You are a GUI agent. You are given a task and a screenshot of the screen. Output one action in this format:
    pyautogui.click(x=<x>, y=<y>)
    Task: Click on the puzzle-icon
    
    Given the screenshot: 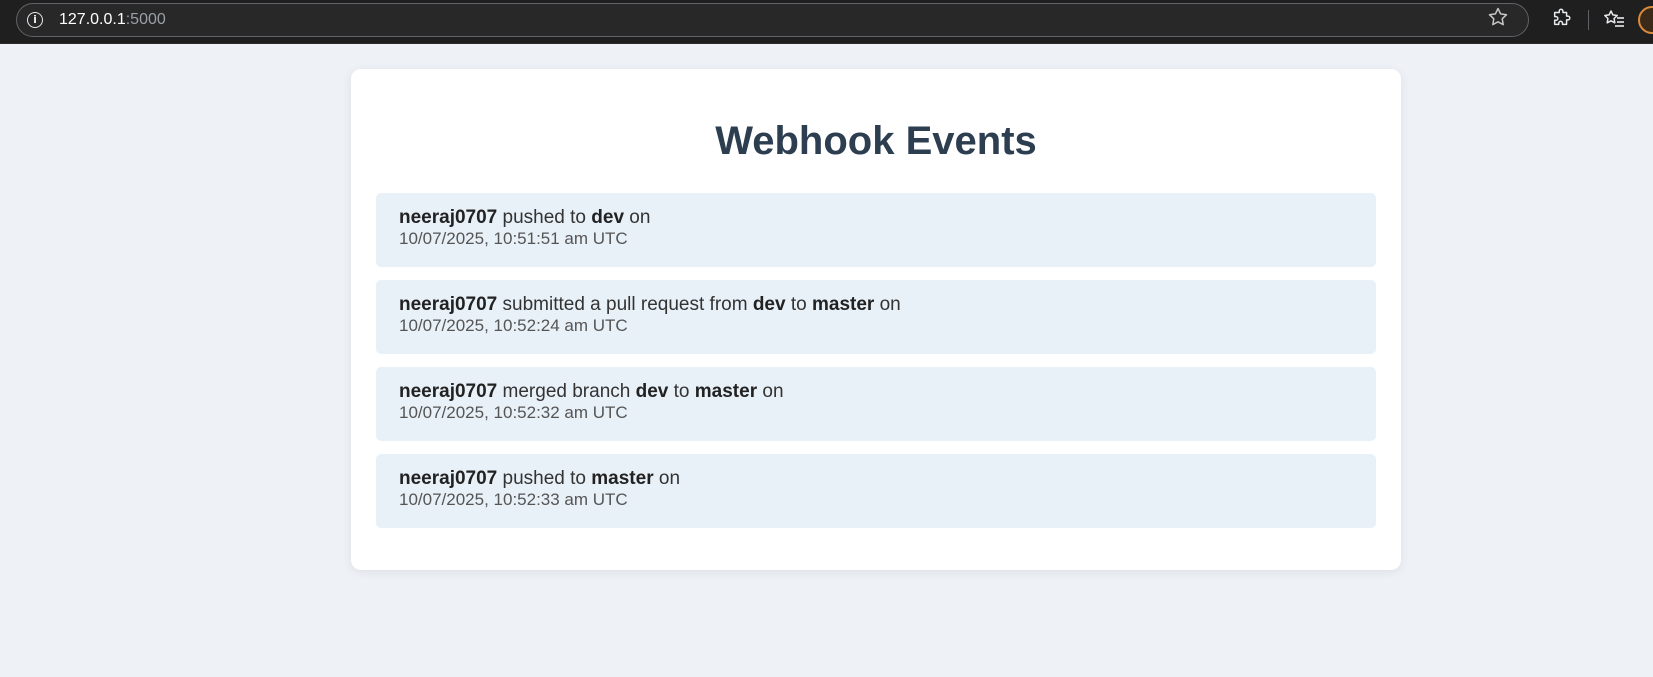 What is the action you would take?
    pyautogui.click(x=1562, y=18)
    